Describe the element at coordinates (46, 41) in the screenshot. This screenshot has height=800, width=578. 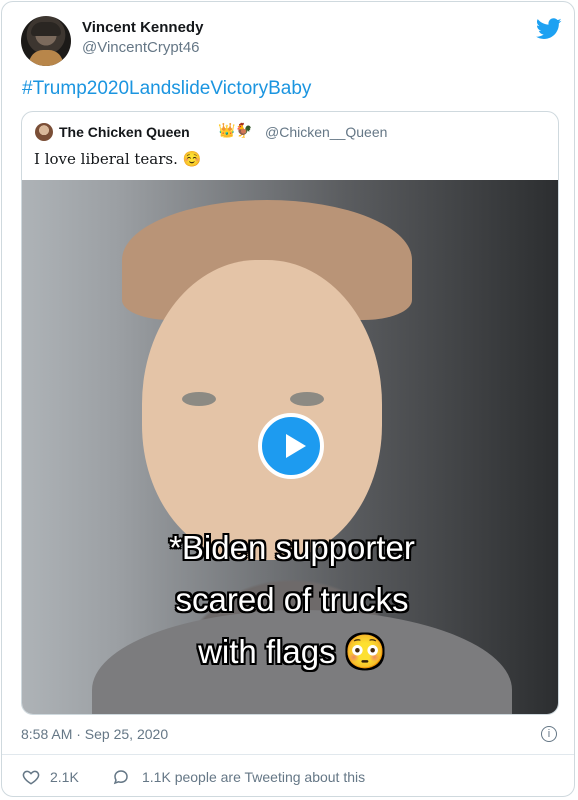
I see `avatar` at that location.